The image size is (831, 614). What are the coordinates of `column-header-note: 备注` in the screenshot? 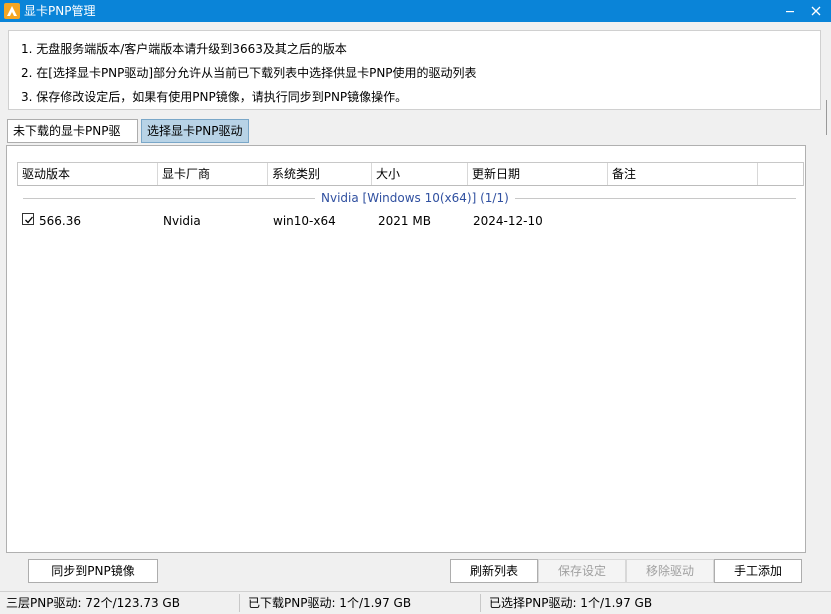 It's located at (683, 174).